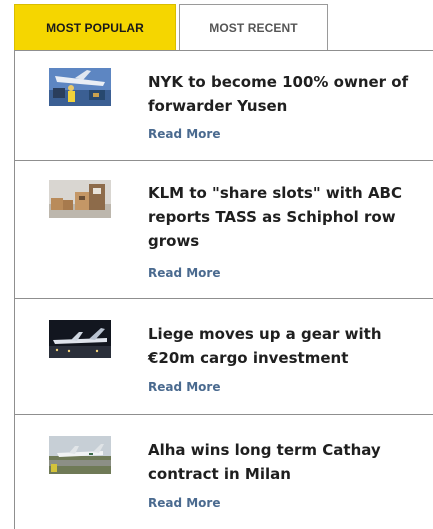 This screenshot has height=529, width=433. What do you see at coordinates (95, 27) in the screenshot?
I see `tab-most-popular: MOST POPULAR` at bounding box center [95, 27].